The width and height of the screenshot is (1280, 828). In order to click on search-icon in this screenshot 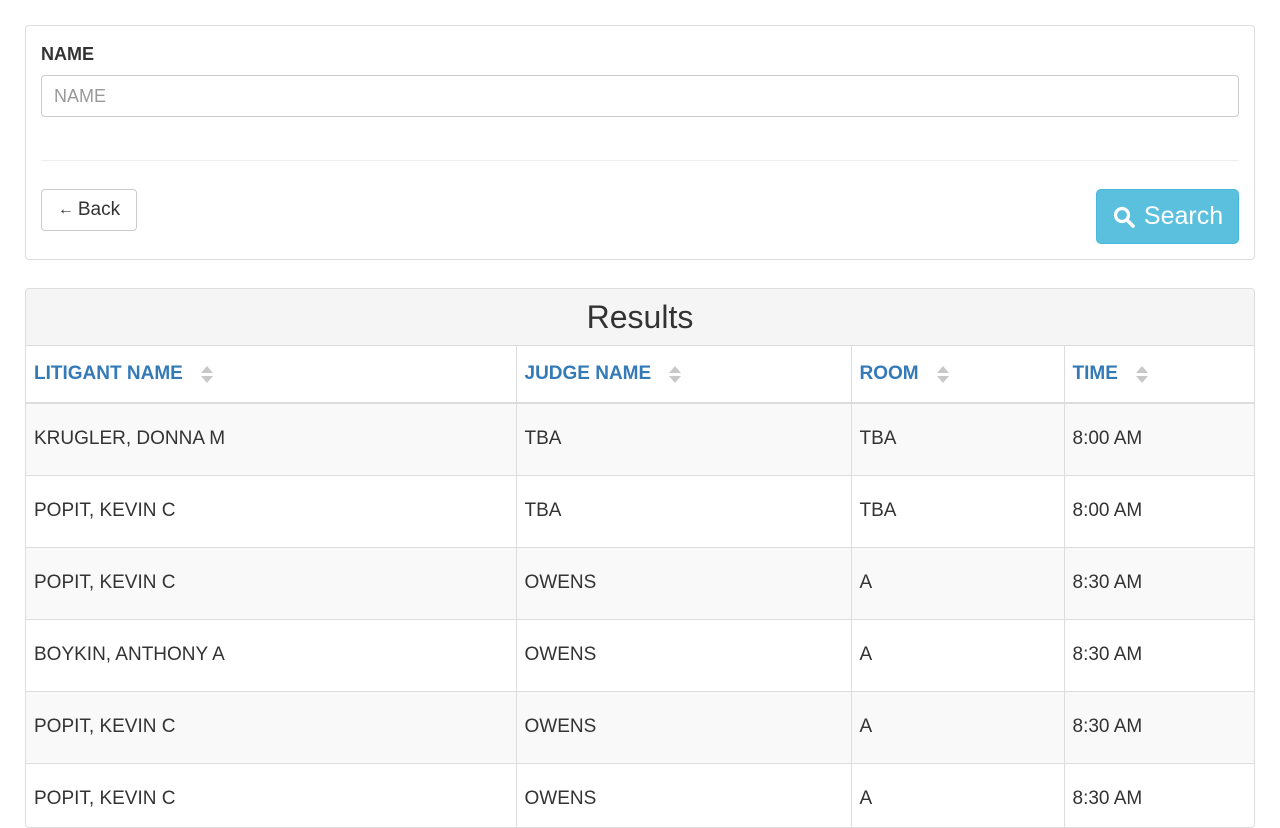, I will do `click(1124, 217)`.